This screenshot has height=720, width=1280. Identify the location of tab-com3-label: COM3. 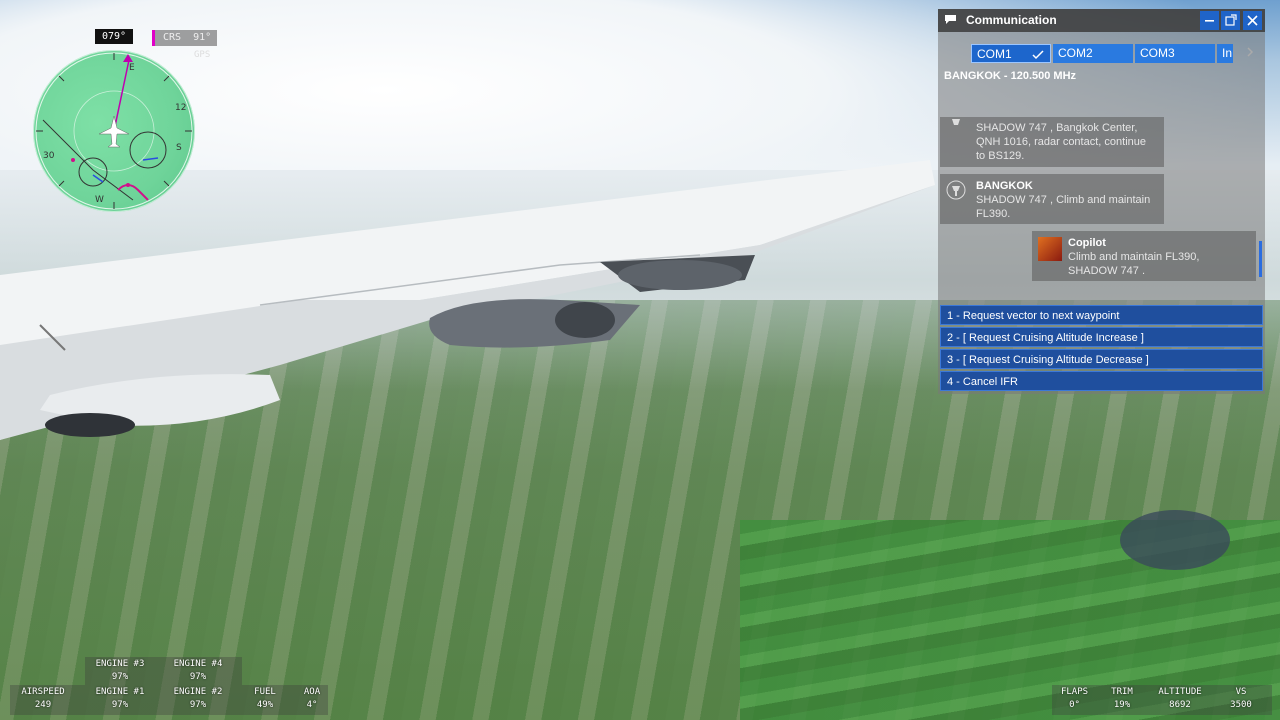
(1157, 53).